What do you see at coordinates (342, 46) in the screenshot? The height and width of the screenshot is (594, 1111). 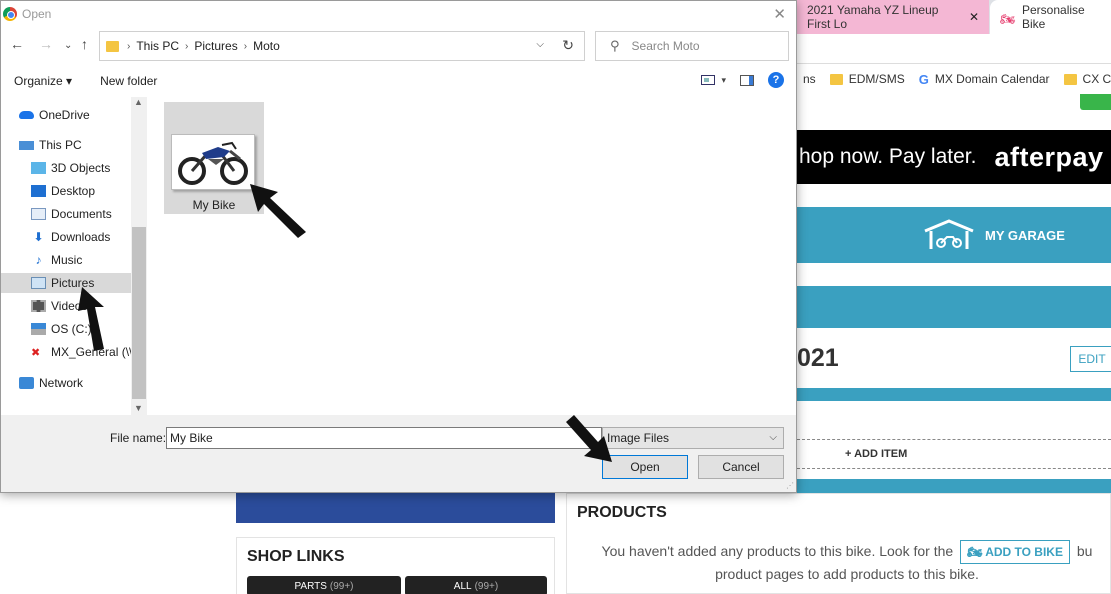 I see `address-breadcrumb: › This PC › Pictures › Moto ⌵ ↻` at bounding box center [342, 46].